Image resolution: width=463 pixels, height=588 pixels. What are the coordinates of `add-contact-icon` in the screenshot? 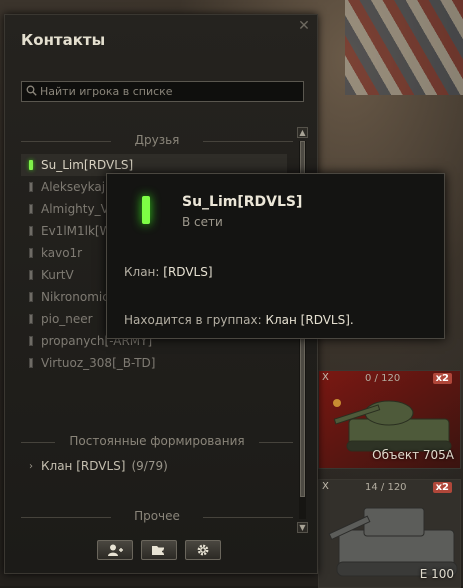 It's located at (115, 550).